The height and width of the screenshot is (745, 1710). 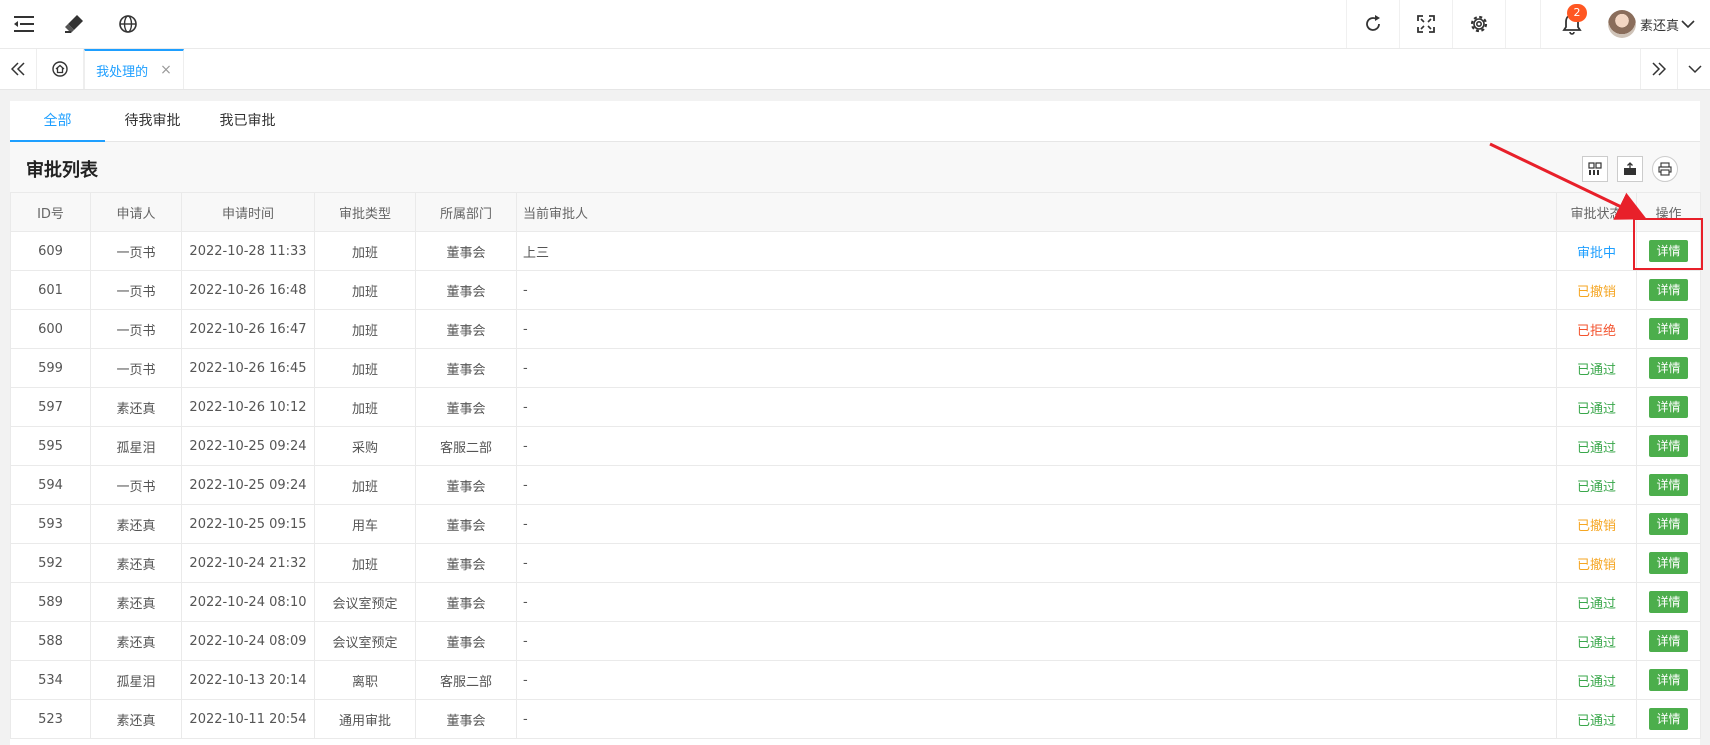 I want to click on table-row: 597 素还真 2022-10-26 10:12 加班 董事会 - 已通过 详情, so click(x=855, y=407).